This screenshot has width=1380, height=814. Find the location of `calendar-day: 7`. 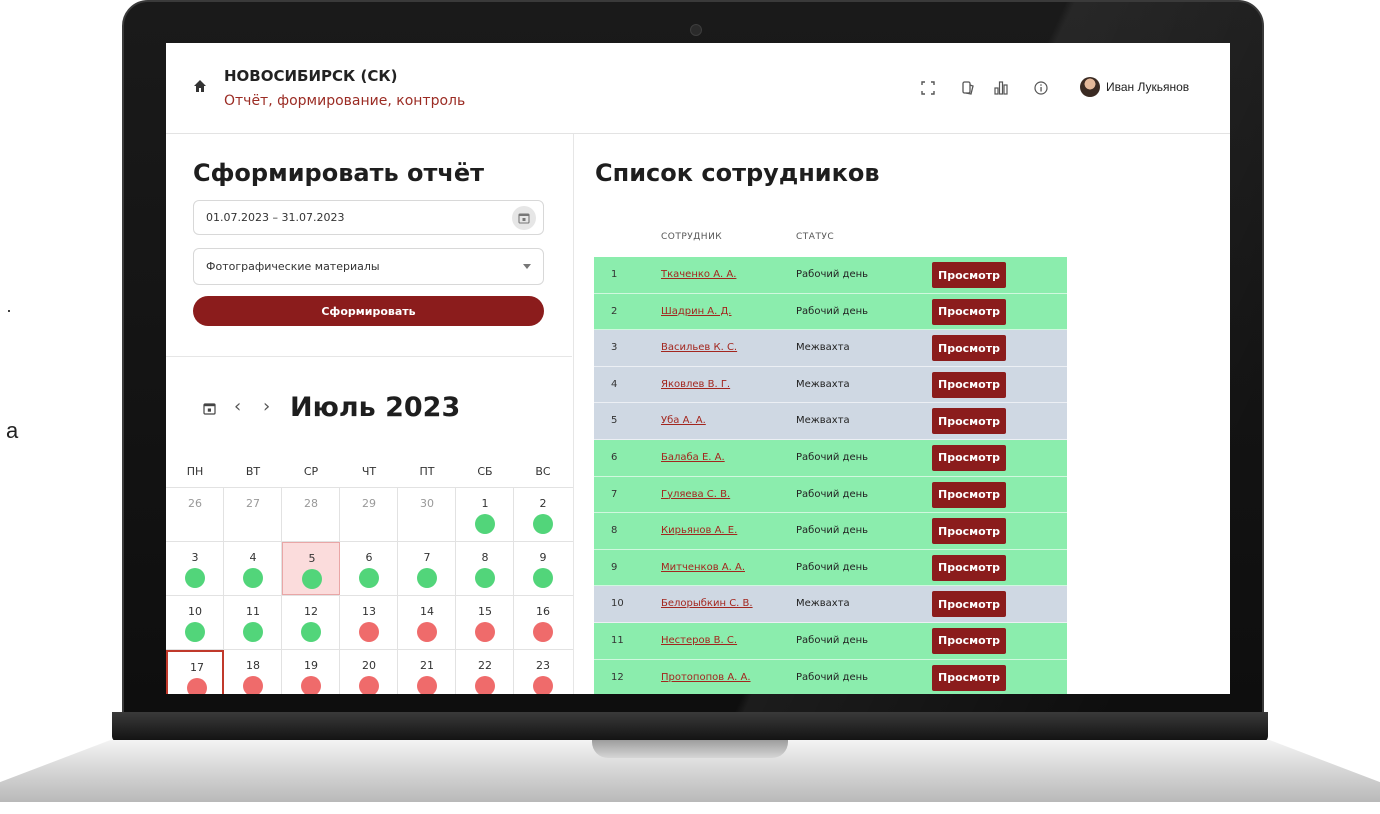

calendar-day: 7 is located at coordinates (427, 568).